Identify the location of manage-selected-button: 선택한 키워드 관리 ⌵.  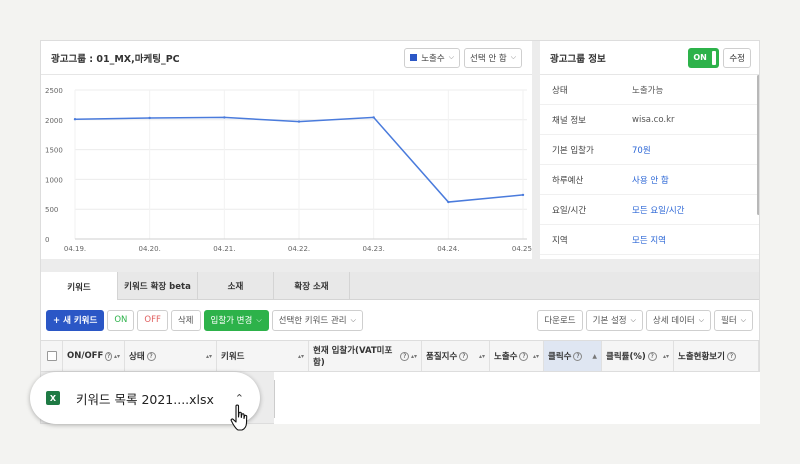
(317, 320).